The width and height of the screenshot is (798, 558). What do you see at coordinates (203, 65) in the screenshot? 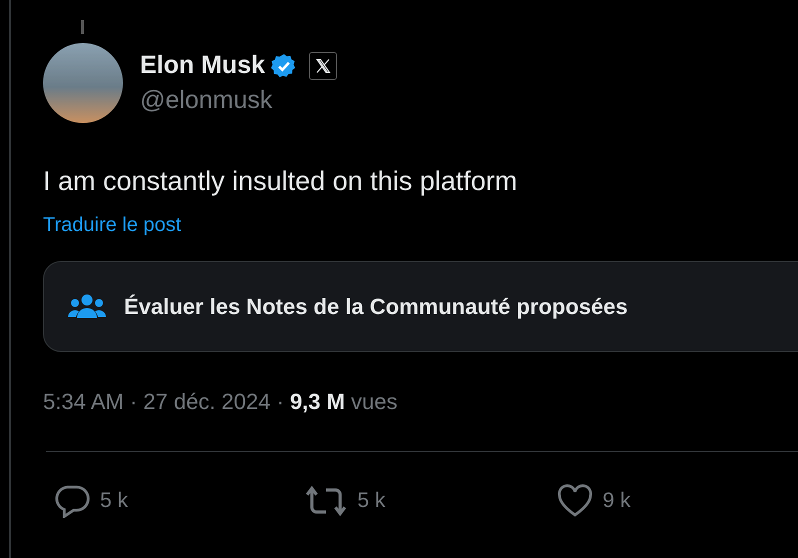
I see `author-name: Elon Musk` at bounding box center [203, 65].